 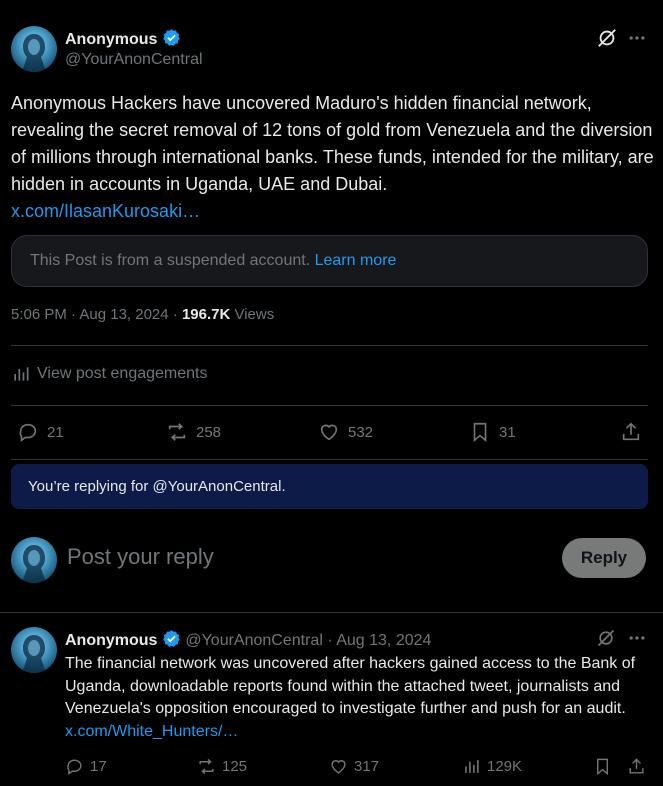 I want to click on view-engagements-label: View post engagements, so click(x=122, y=373).